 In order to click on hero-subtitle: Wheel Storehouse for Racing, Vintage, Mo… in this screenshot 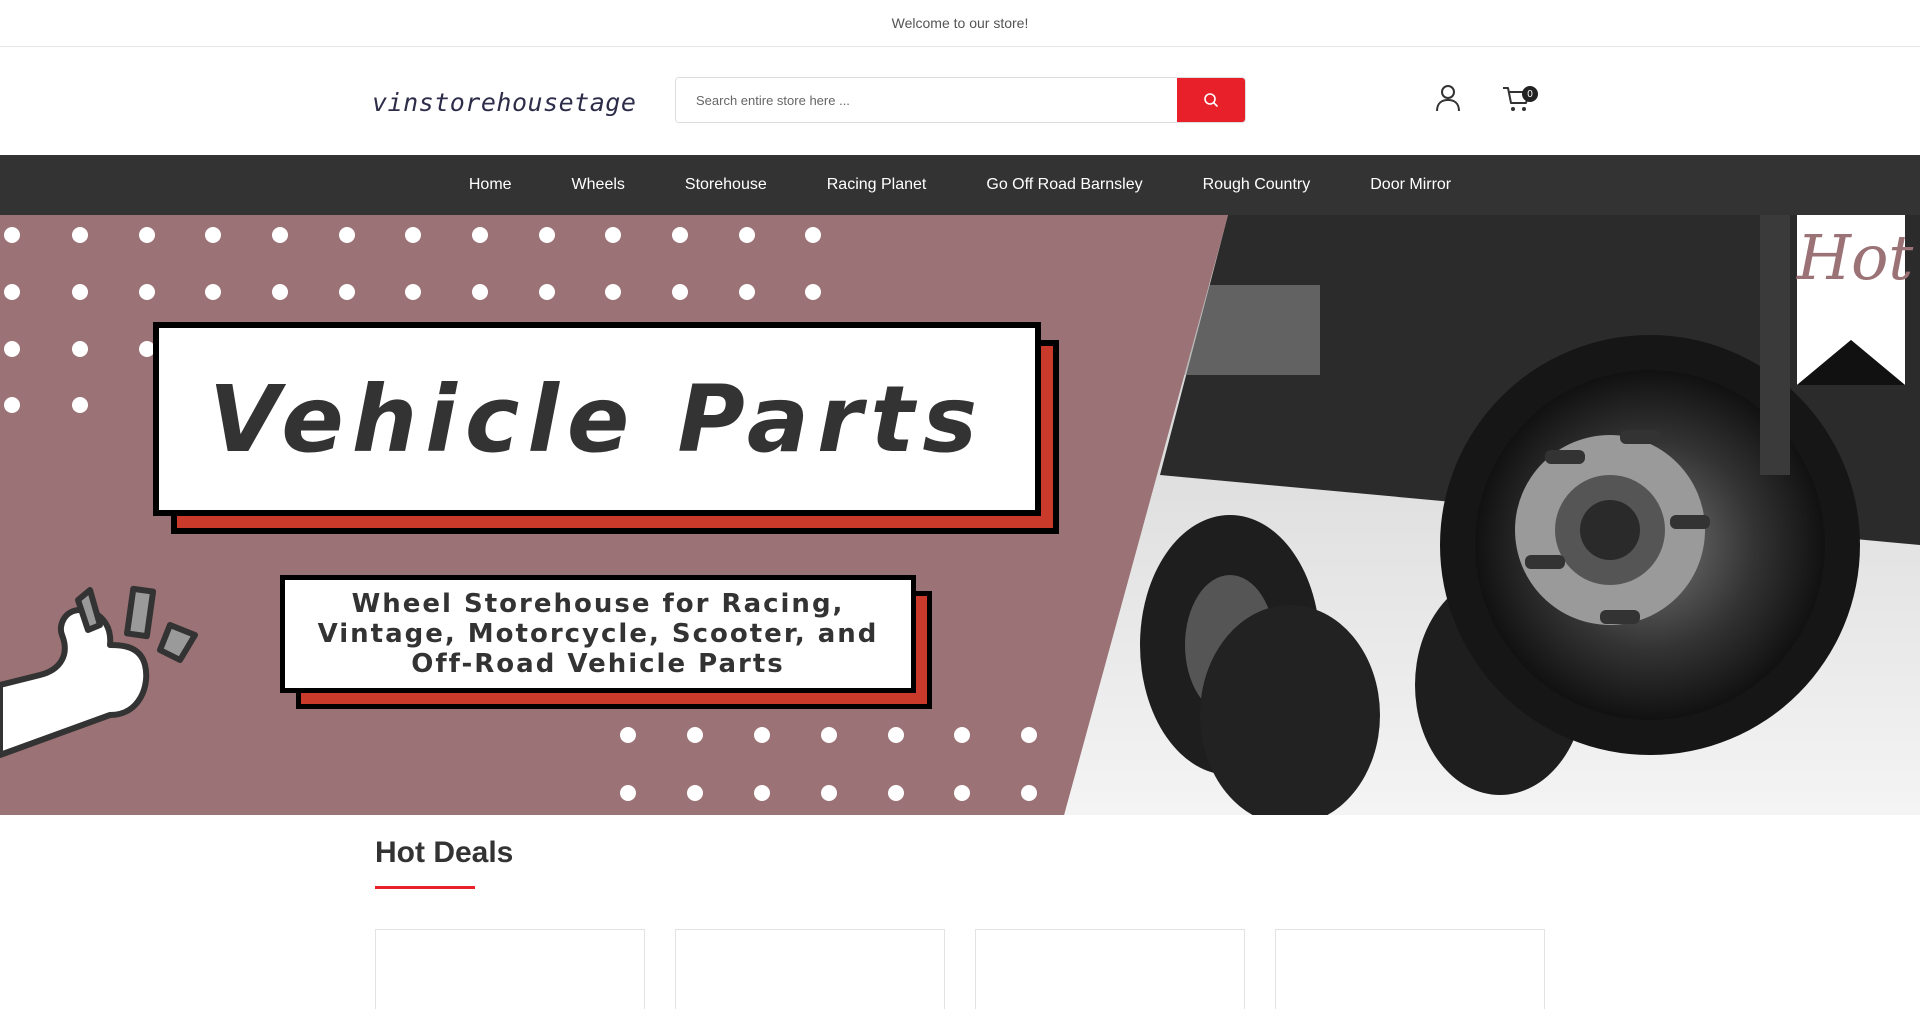, I will do `click(598, 634)`.